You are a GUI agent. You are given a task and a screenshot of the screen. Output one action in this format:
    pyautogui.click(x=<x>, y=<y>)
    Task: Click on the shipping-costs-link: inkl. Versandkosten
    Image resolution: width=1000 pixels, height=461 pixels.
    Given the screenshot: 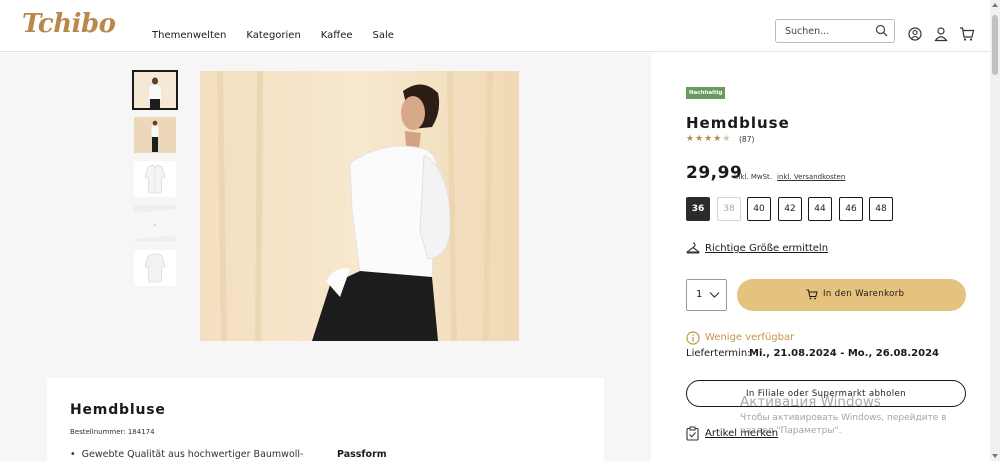 What is the action you would take?
    pyautogui.click(x=811, y=177)
    